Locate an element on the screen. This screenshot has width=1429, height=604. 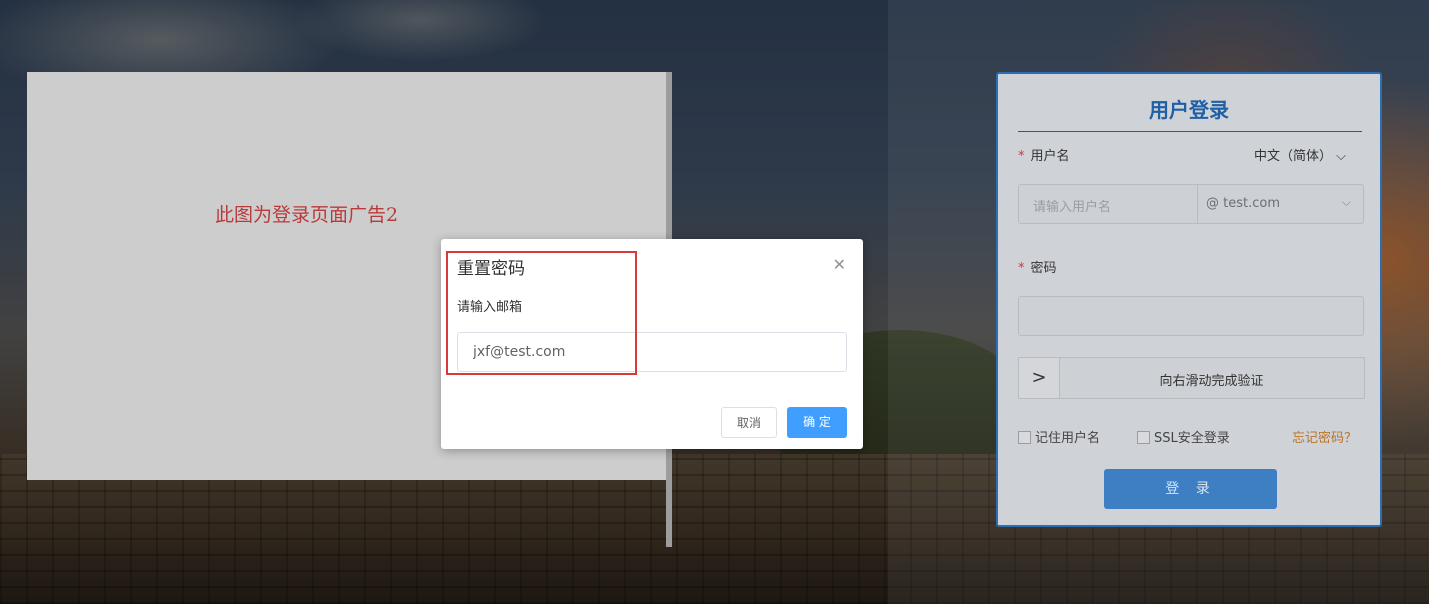
slide-captcha: > 向右滑动完成验证 is located at coordinates (1191, 378).